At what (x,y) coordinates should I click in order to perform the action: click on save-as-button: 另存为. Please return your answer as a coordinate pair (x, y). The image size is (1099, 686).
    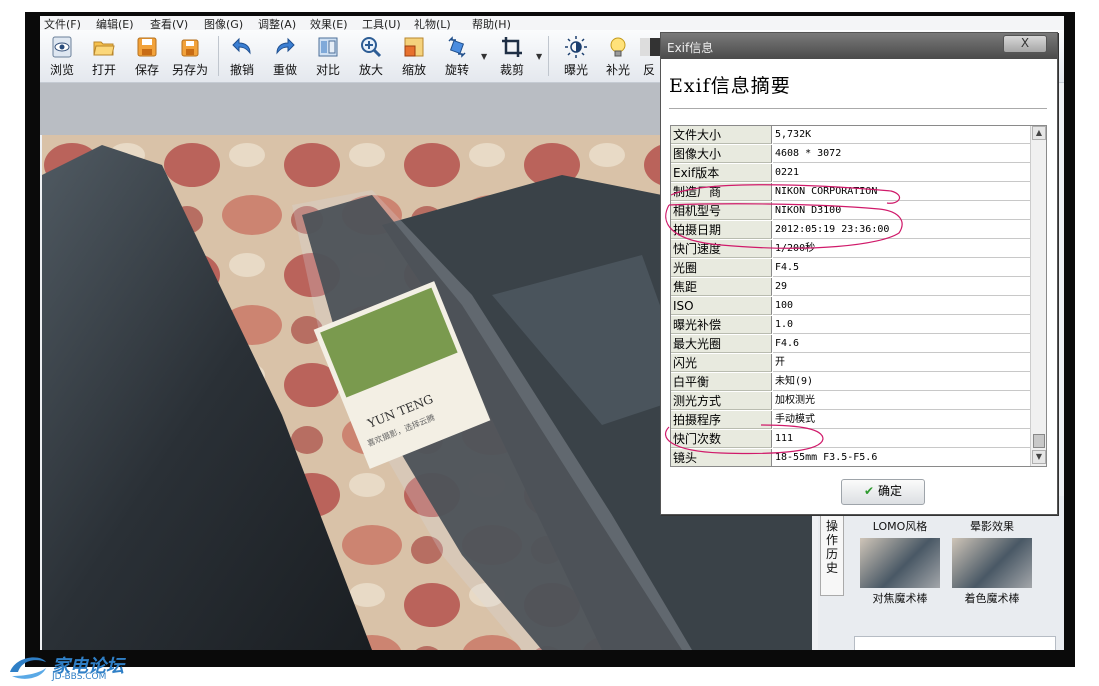
    Looking at the image, I should click on (190, 56).